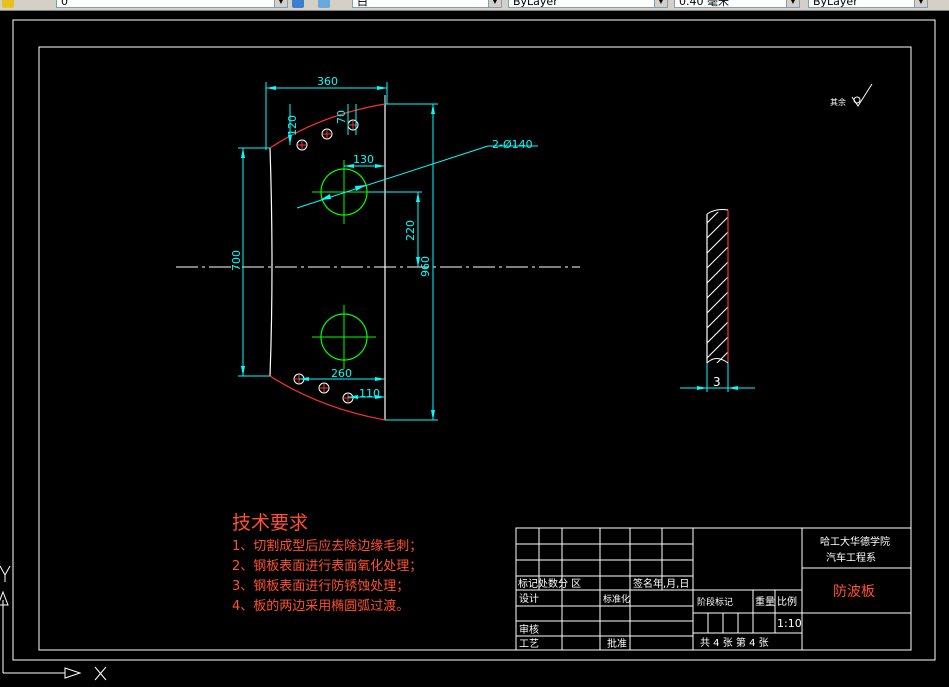 The height and width of the screenshot is (687, 949). What do you see at coordinates (326, 261) in the screenshot?
I see `small-holes` at bounding box center [326, 261].